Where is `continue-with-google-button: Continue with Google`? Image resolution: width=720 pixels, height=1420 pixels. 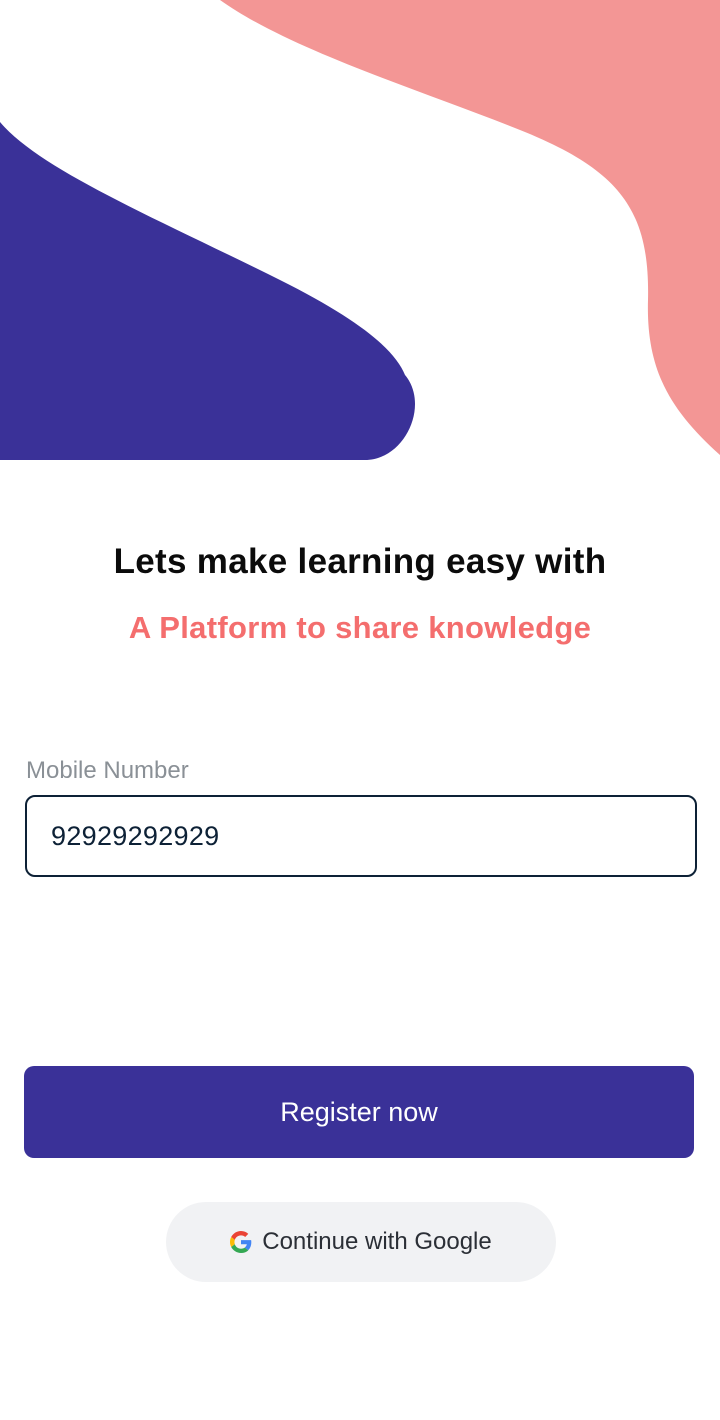
continue-with-google-button: Continue with Google is located at coordinates (361, 1242).